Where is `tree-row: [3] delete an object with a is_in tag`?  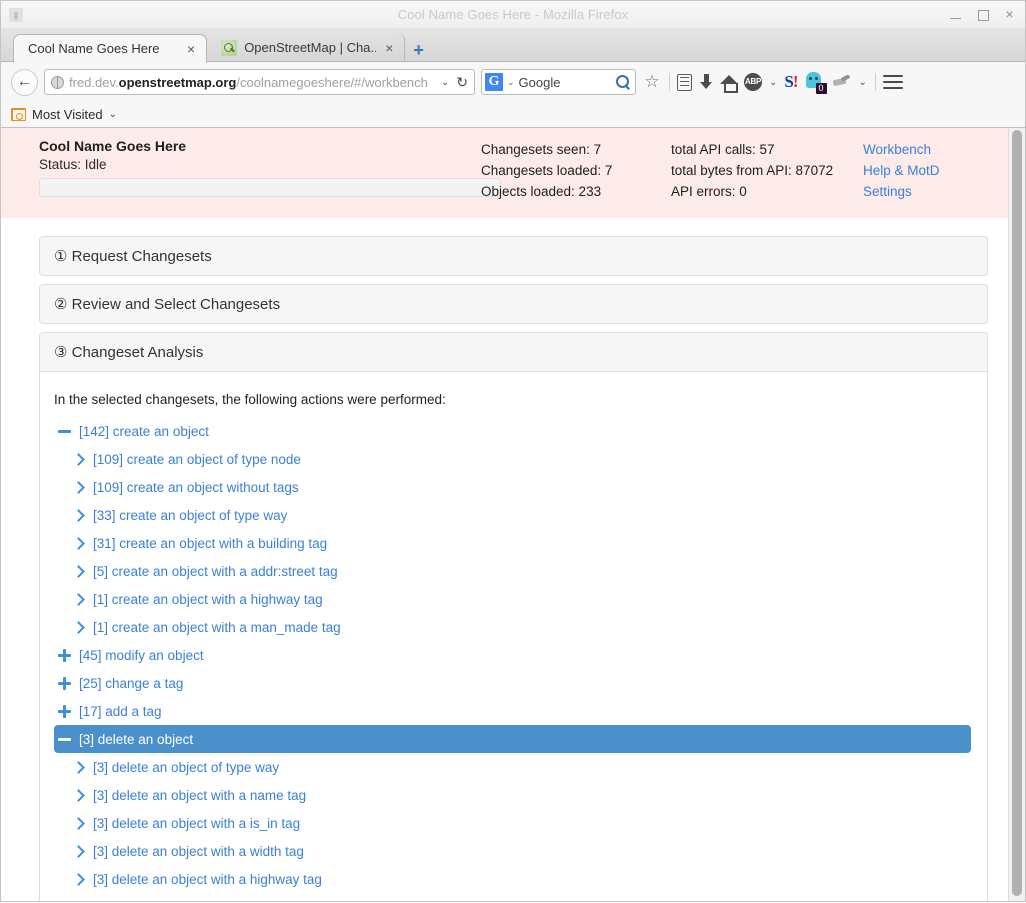
tree-row: [3] delete an object with a is_in tag is located at coordinates (519, 823).